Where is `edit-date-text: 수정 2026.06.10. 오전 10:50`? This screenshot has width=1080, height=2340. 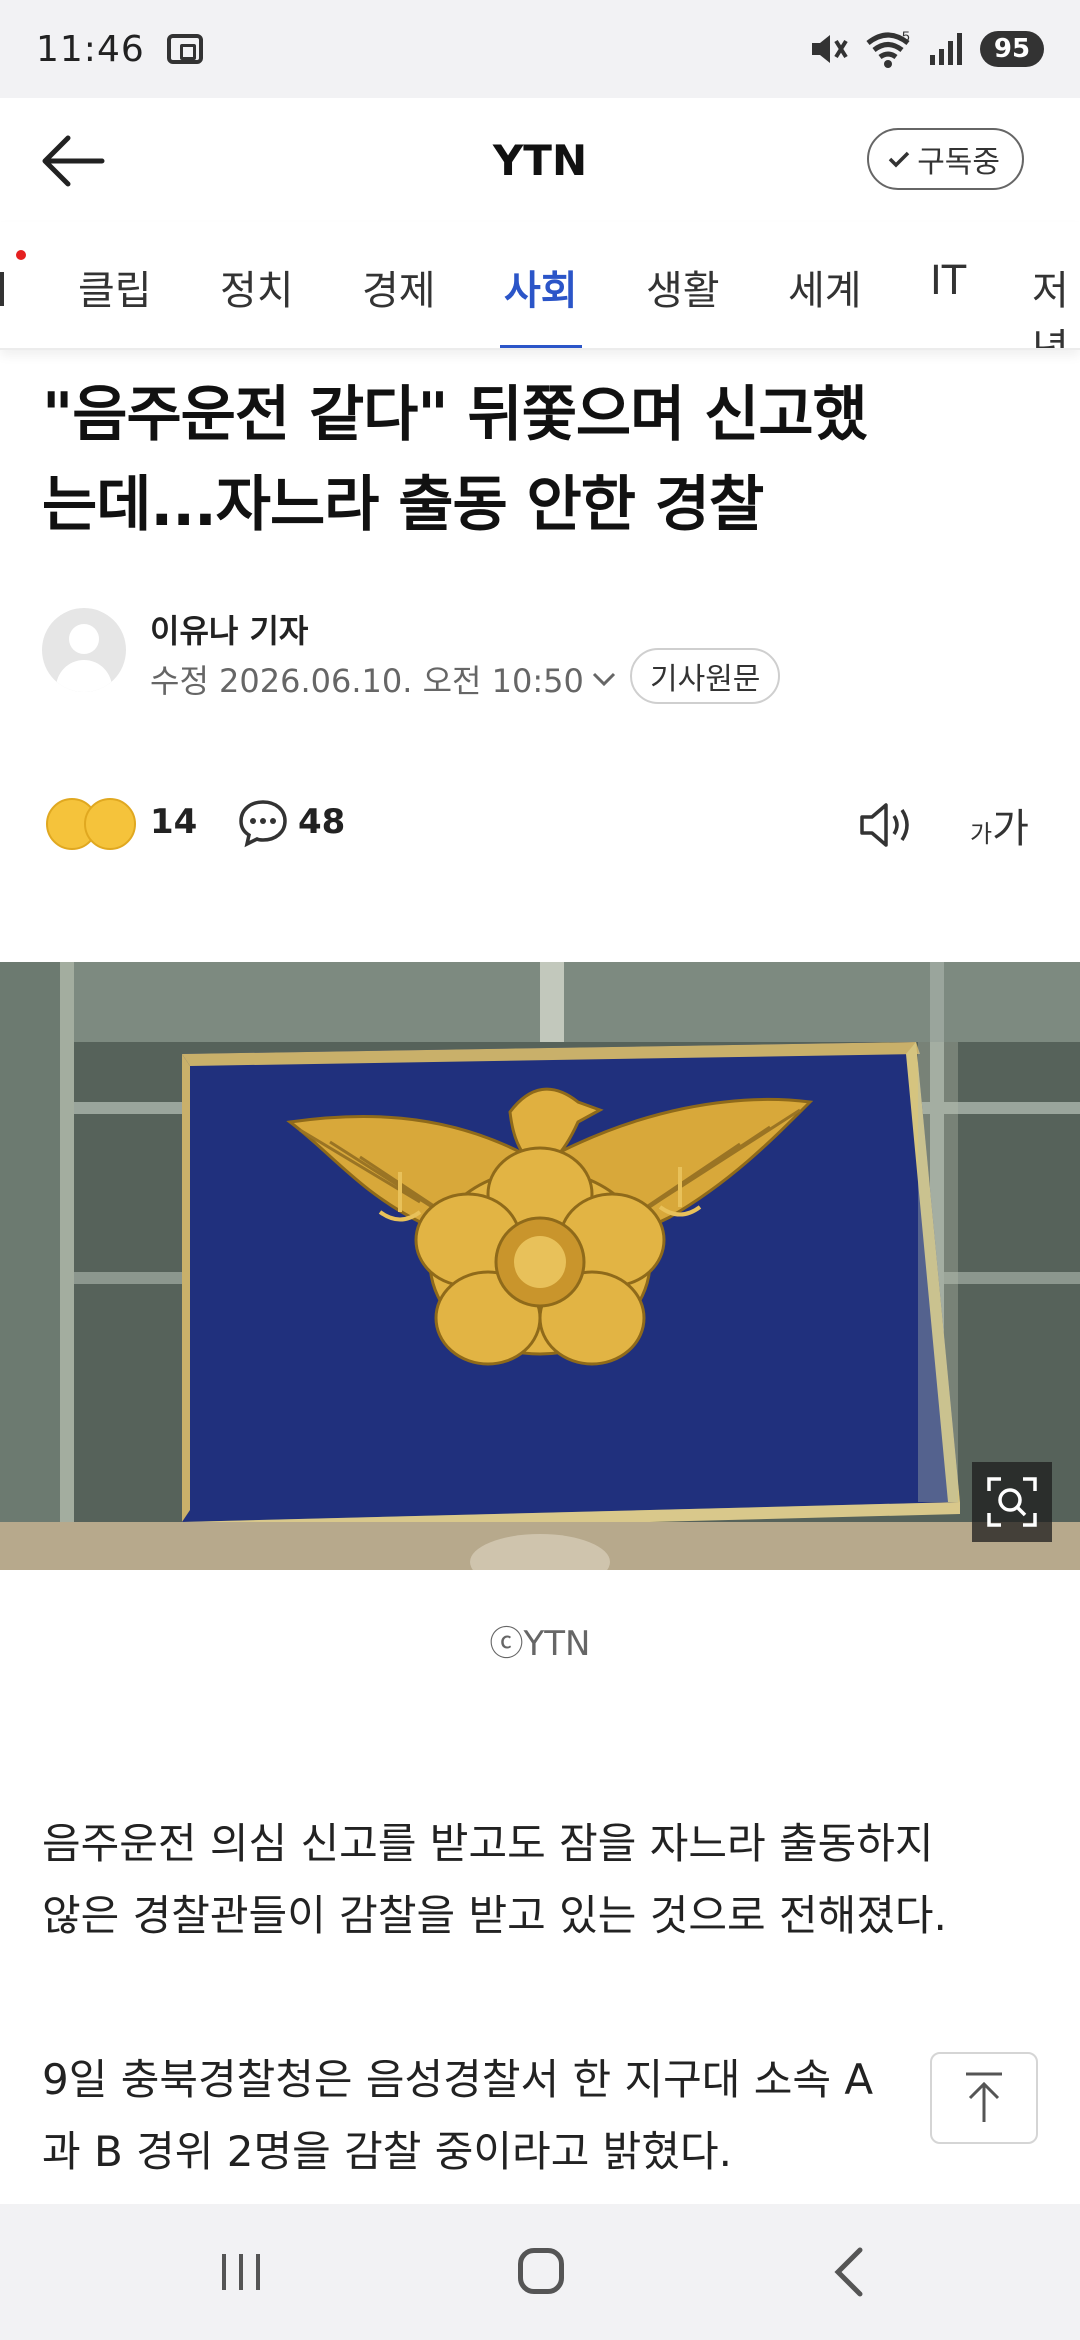
edit-date-text: 수정 2026.06.10. 오전 10:50 is located at coordinates (367, 681).